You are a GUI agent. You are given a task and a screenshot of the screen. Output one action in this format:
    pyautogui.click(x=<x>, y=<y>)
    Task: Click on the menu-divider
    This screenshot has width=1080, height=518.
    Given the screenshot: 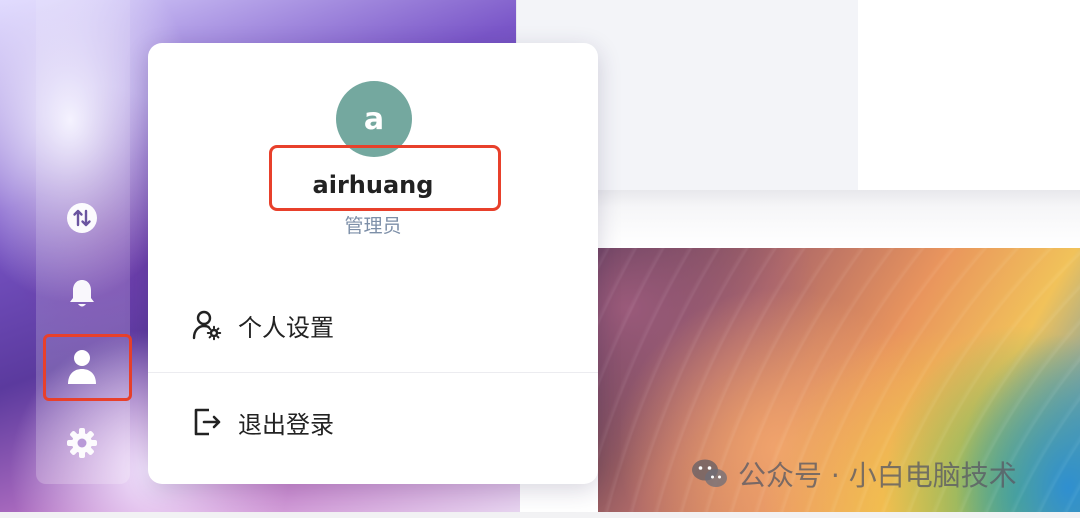 What is the action you would take?
    pyautogui.click(x=373, y=372)
    